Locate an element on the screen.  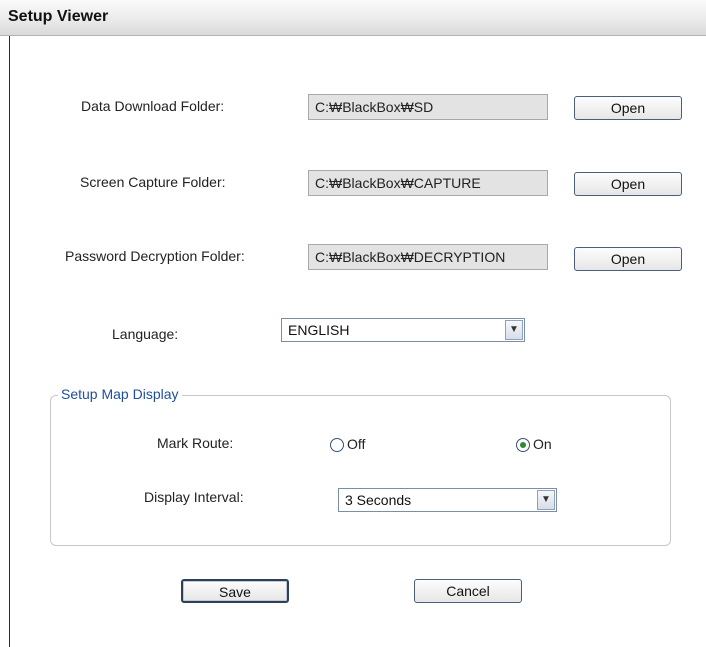
window-title: Setup Viewer is located at coordinates (58, 16).